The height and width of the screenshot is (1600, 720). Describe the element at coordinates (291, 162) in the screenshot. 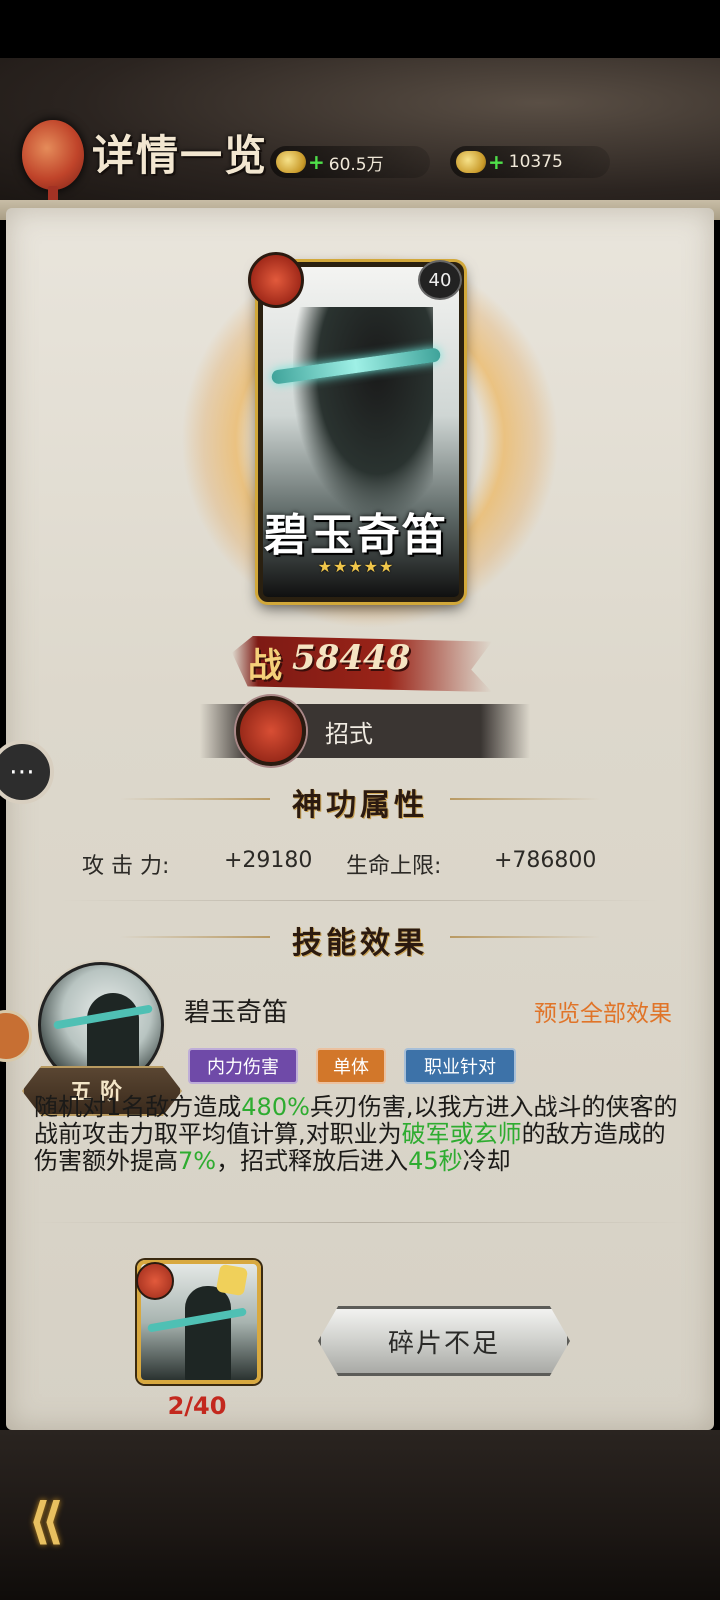

I see `coin-icon` at that location.